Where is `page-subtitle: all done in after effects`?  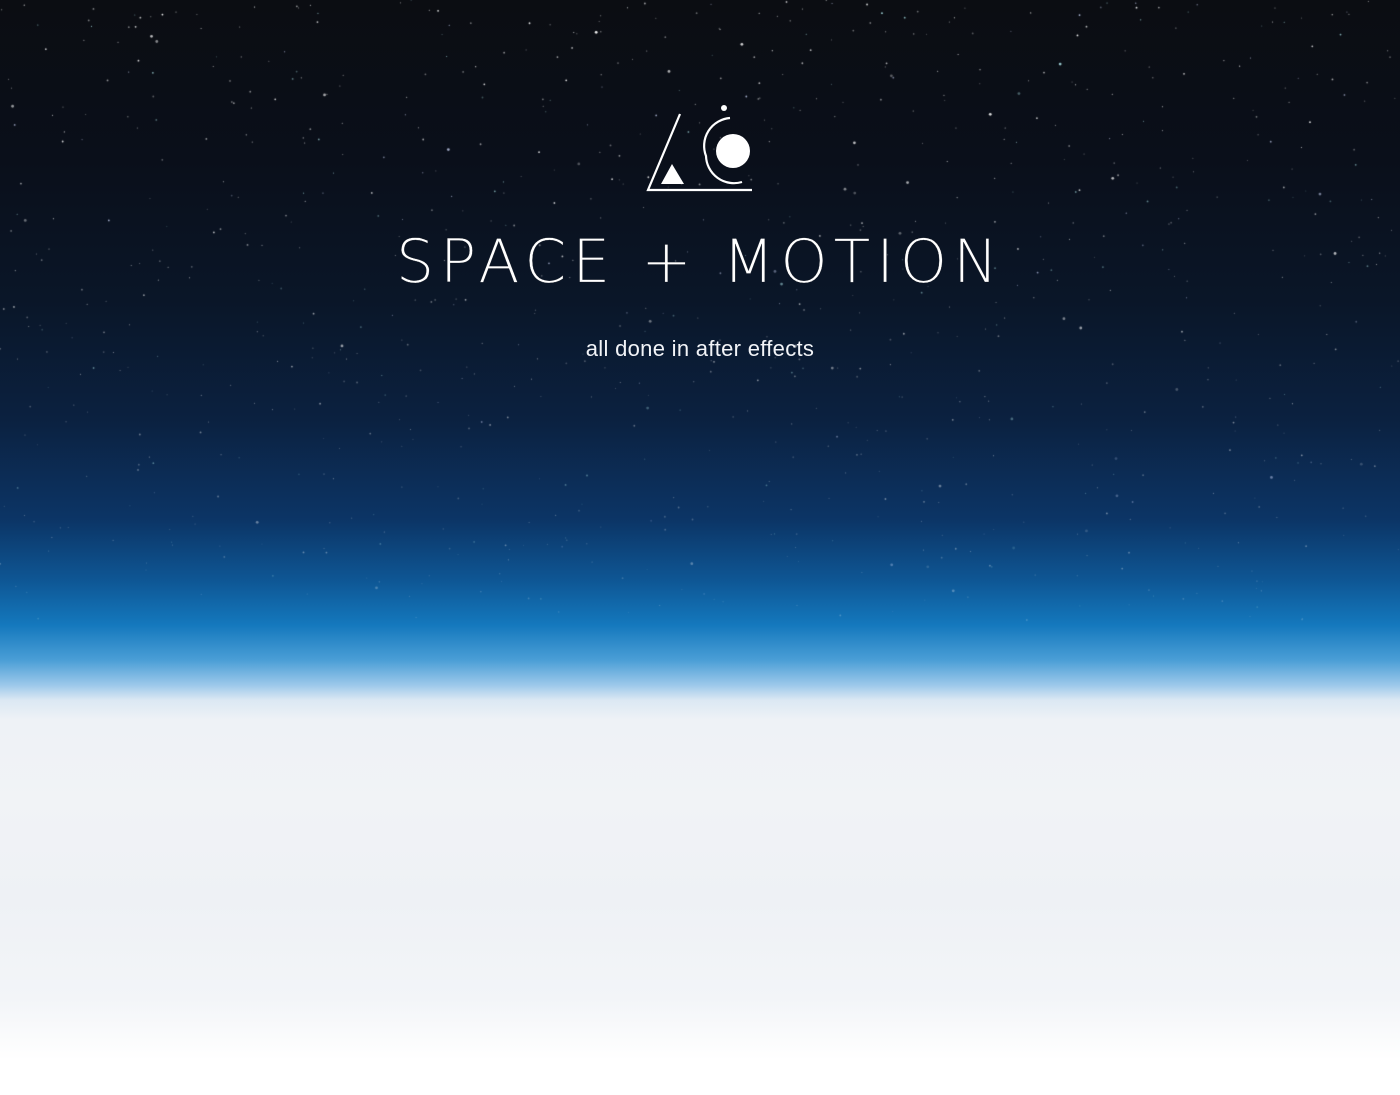 page-subtitle: all done in after effects is located at coordinates (700, 348).